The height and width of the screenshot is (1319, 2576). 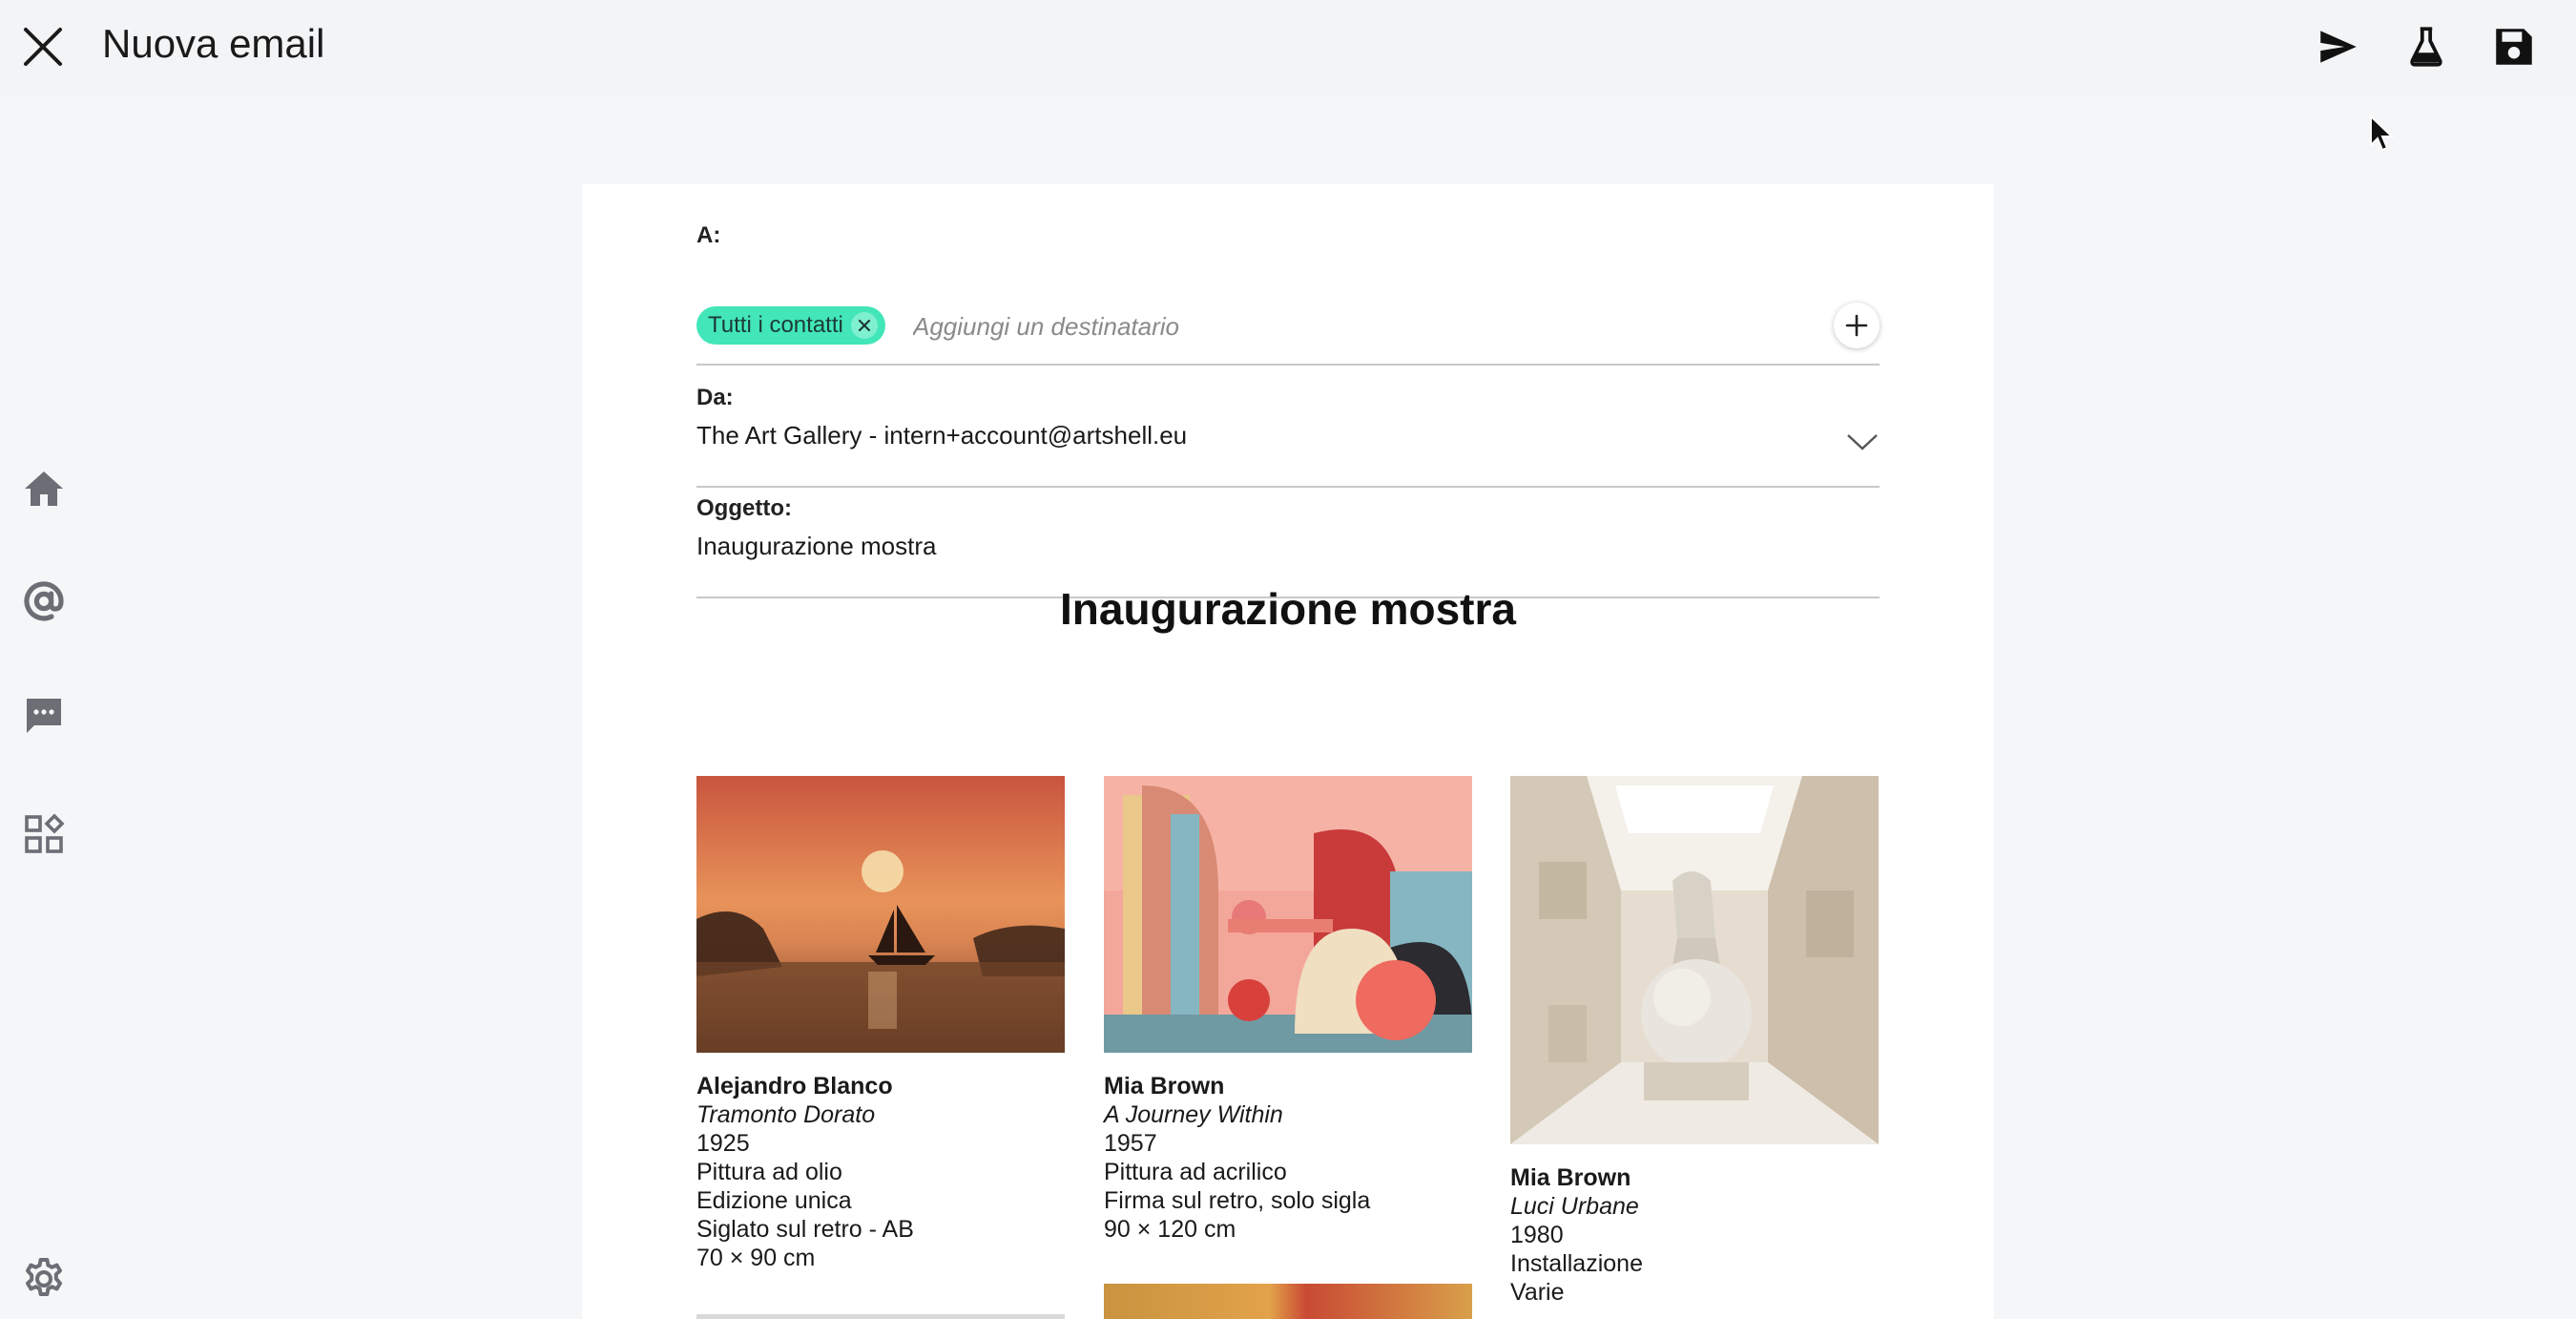 What do you see at coordinates (44, 834) in the screenshot?
I see `widgets-icon` at bounding box center [44, 834].